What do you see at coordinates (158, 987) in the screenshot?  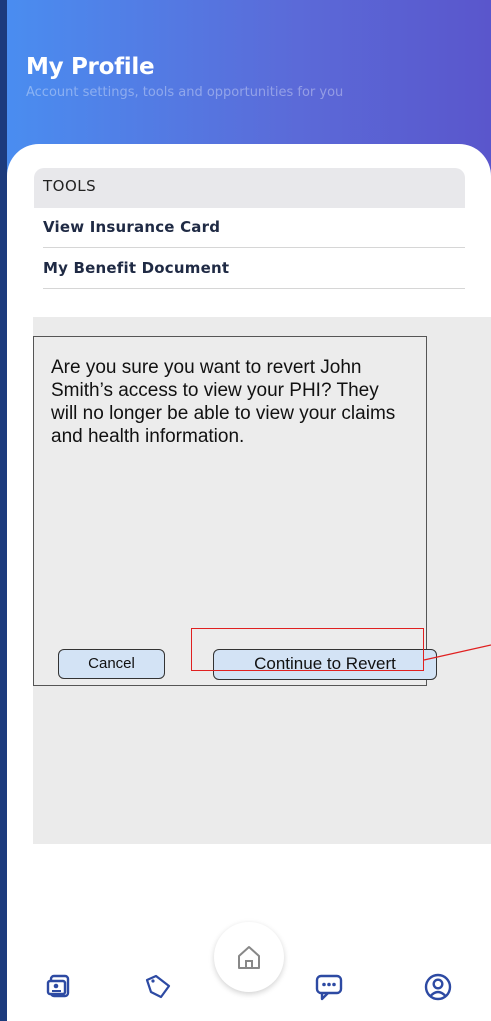 I see `tag-icon` at bounding box center [158, 987].